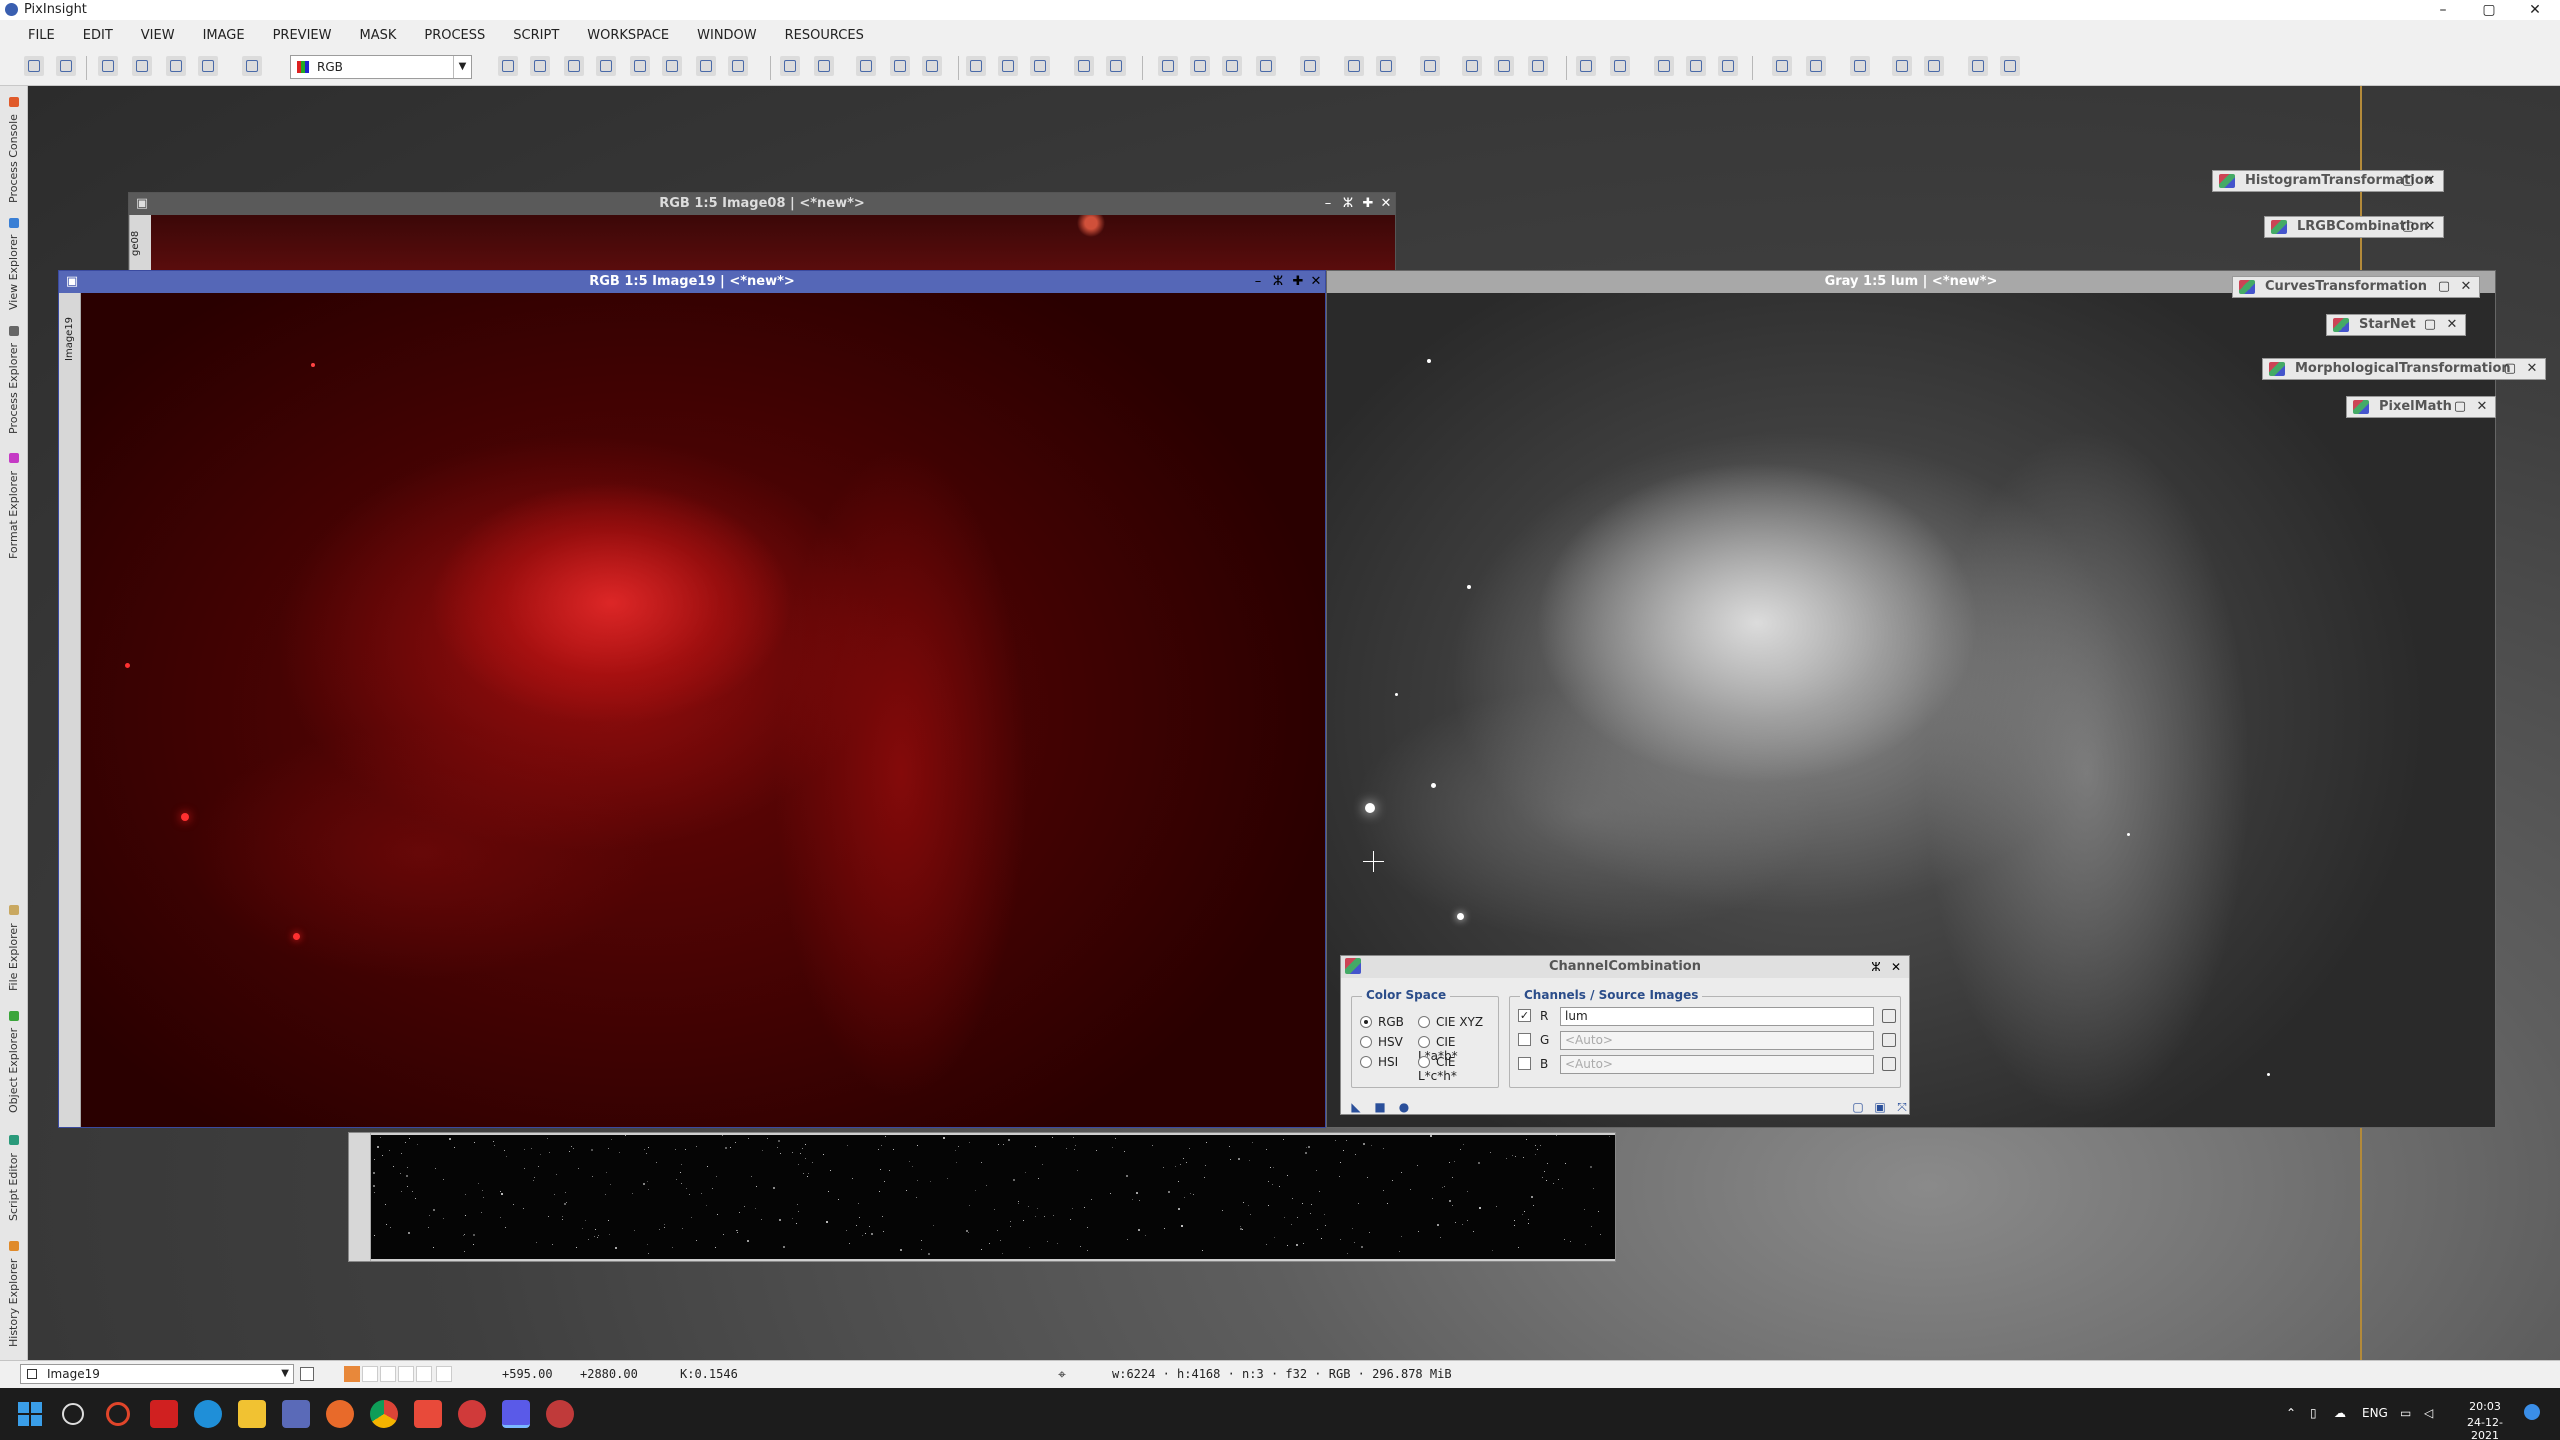 The height and width of the screenshot is (1440, 2560). Describe the element at coordinates (2443, 10) in the screenshot. I see `minimize-window-button: –` at that location.